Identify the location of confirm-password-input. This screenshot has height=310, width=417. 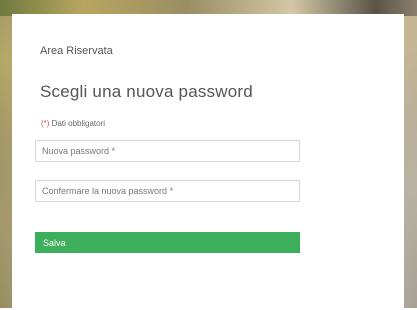
(167, 191).